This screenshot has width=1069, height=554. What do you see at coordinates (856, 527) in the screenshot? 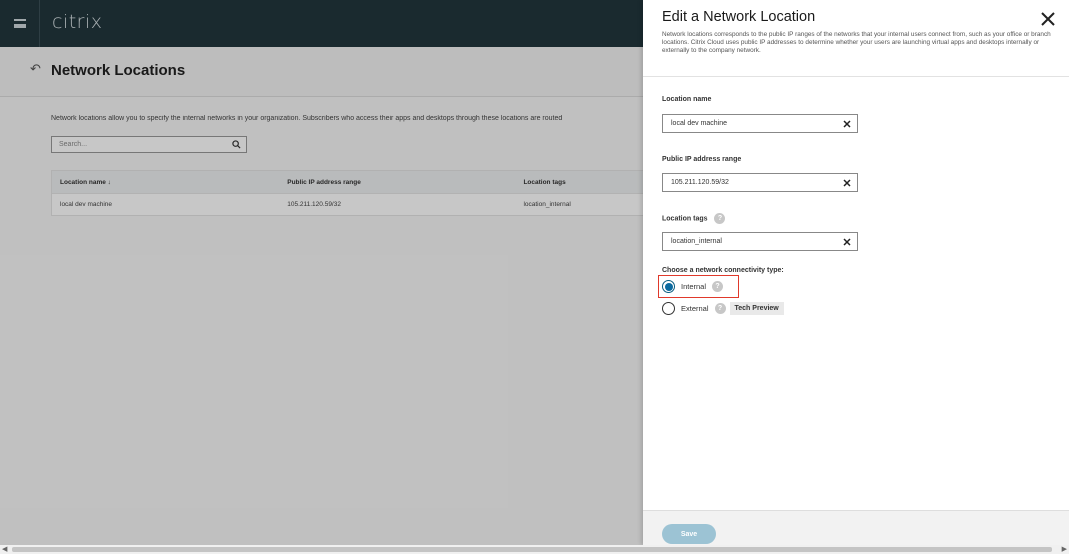
I see `panel-footer: Save` at bounding box center [856, 527].